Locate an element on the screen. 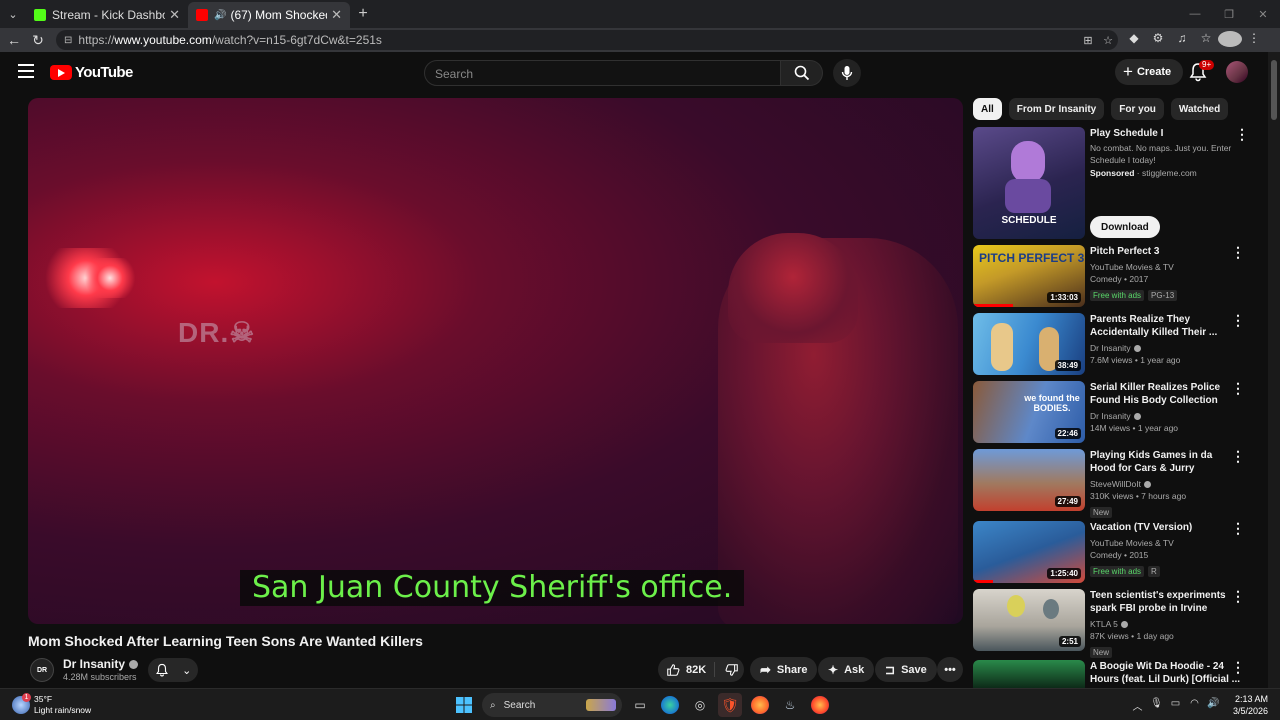  ad-thumbnail: SCHEDULE is located at coordinates (1029, 183).